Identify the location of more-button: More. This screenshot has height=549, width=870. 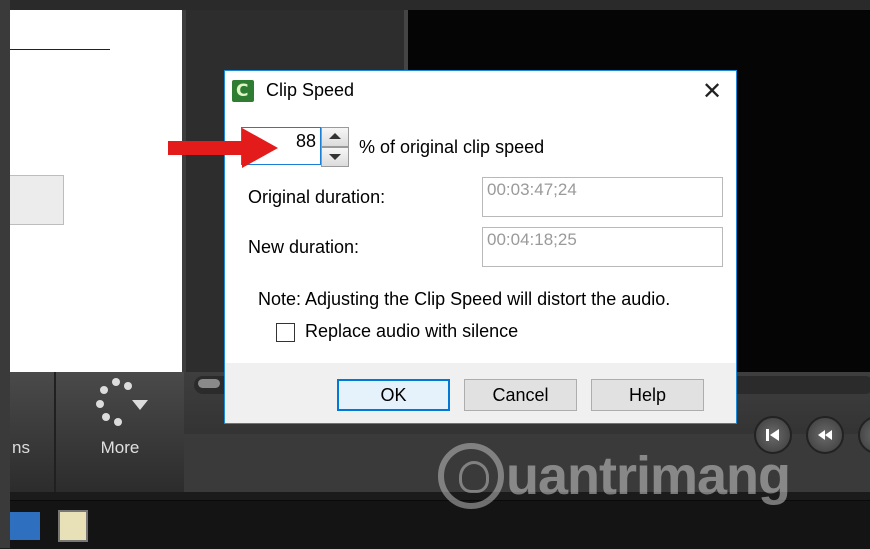
(120, 432).